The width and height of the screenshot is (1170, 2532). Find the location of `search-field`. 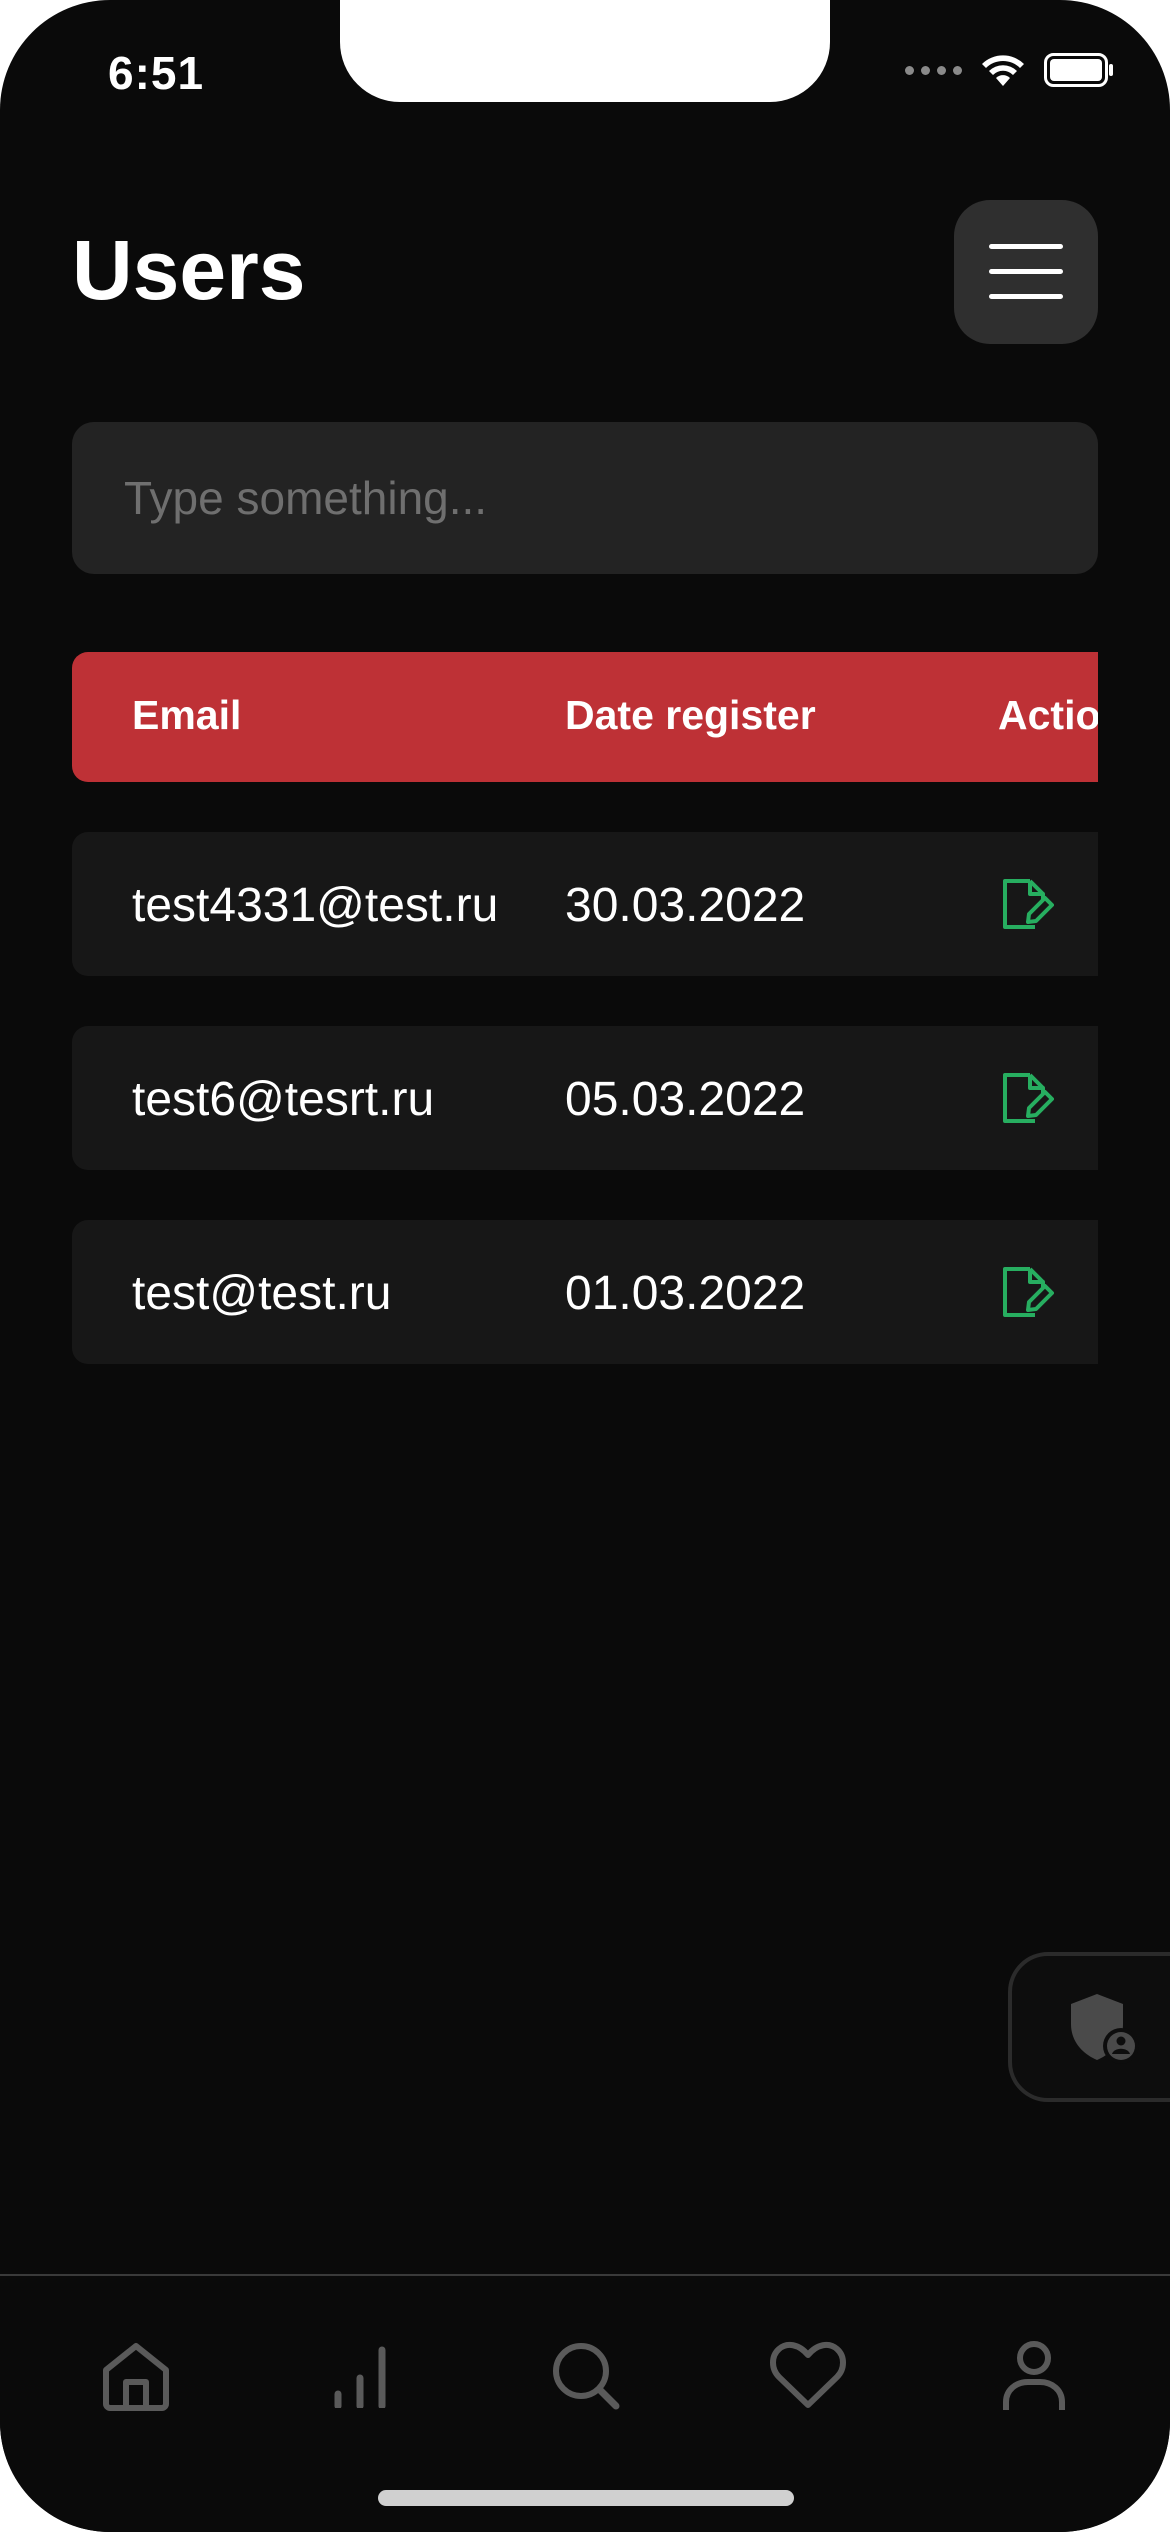

search-field is located at coordinates (585, 498).